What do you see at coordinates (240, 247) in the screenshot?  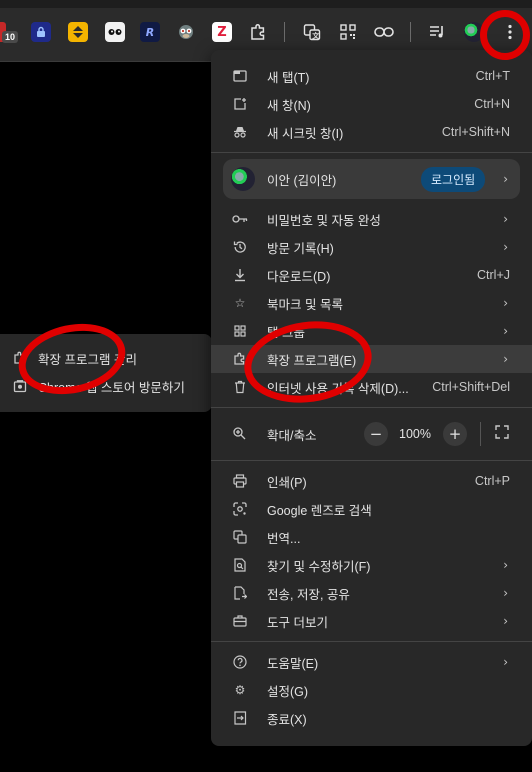 I see `history-icon` at bounding box center [240, 247].